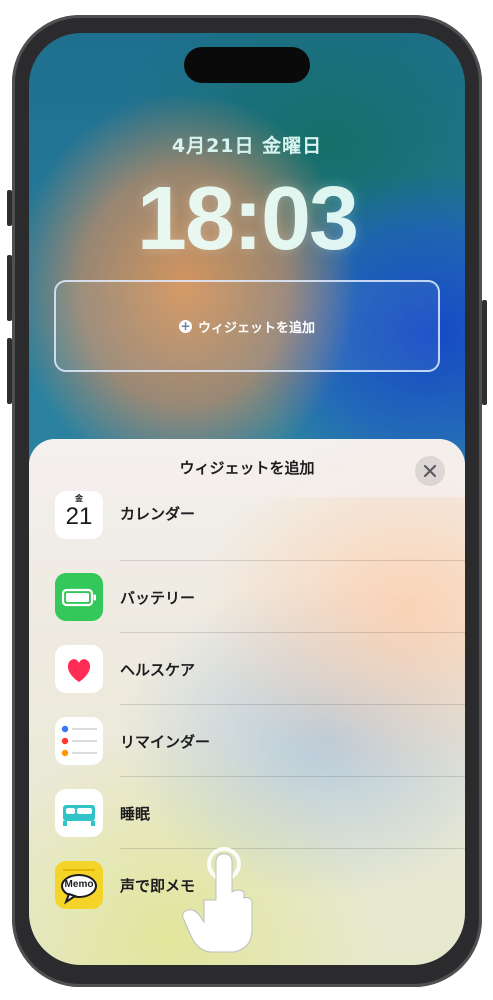  I want to click on lock-screen-date: 4月21日 金曜日, so click(247, 144).